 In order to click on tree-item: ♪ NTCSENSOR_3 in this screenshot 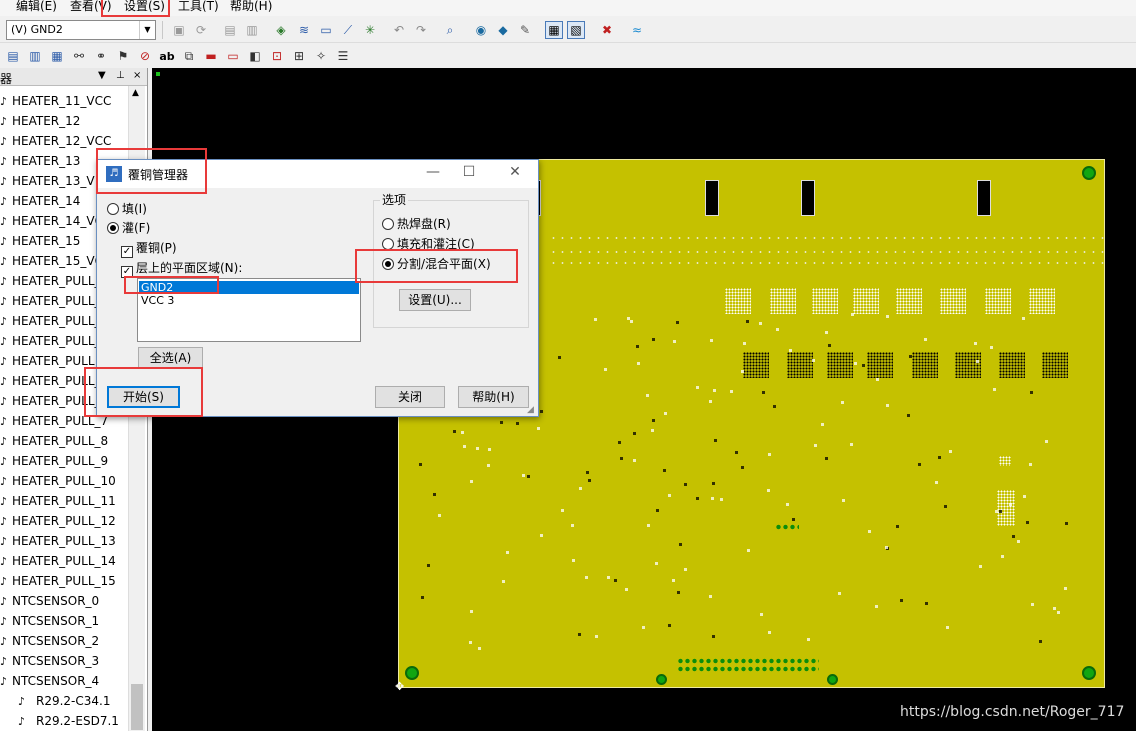, I will do `click(64, 661)`.